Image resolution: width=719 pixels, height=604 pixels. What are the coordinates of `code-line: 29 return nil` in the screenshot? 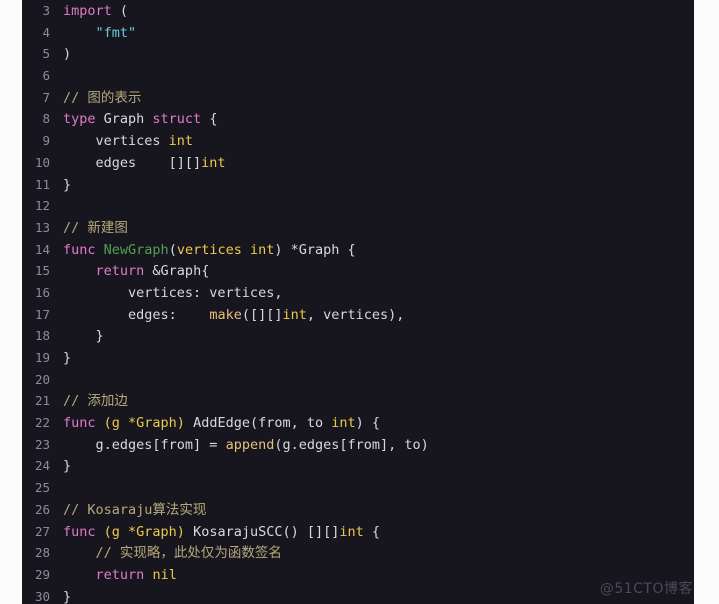 It's located at (358, 575).